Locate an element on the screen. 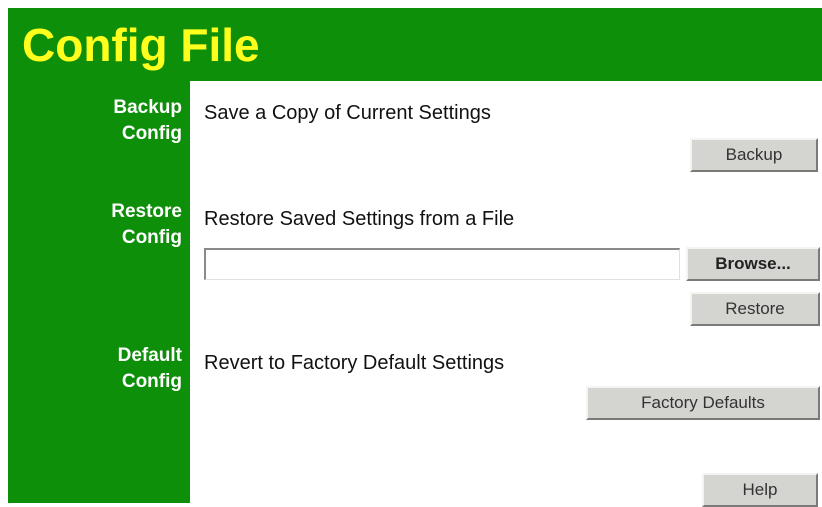 This screenshot has width=822, height=507. backup-heading: Save a Copy of Current Settings is located at coordinates (347, 113).